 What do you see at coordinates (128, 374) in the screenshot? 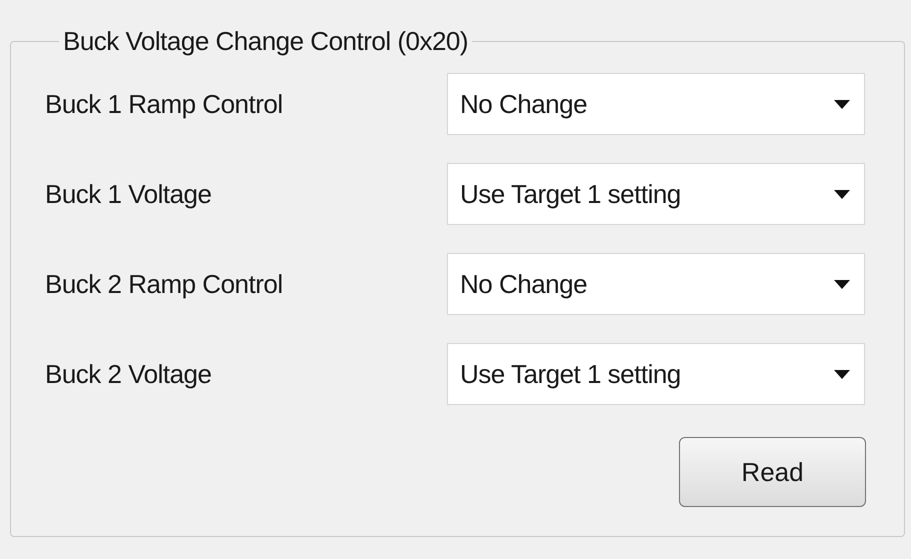
I see `field-label: Buck 2 Voltage` at bounding box center [128, 374].